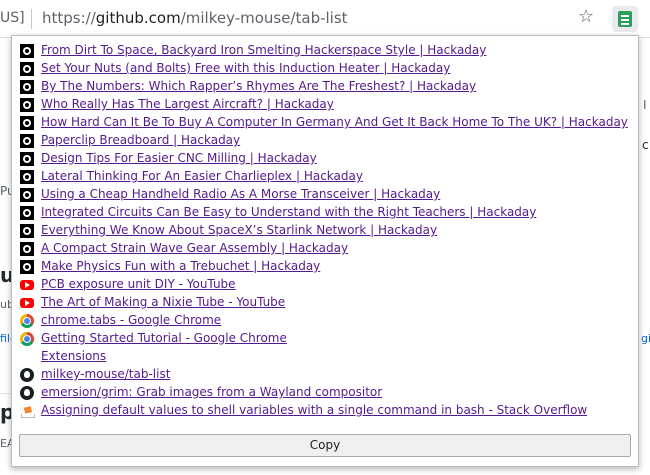 This screenshot has height=475, width=650. I want to click on address-bar-divider, so click(31, 19).